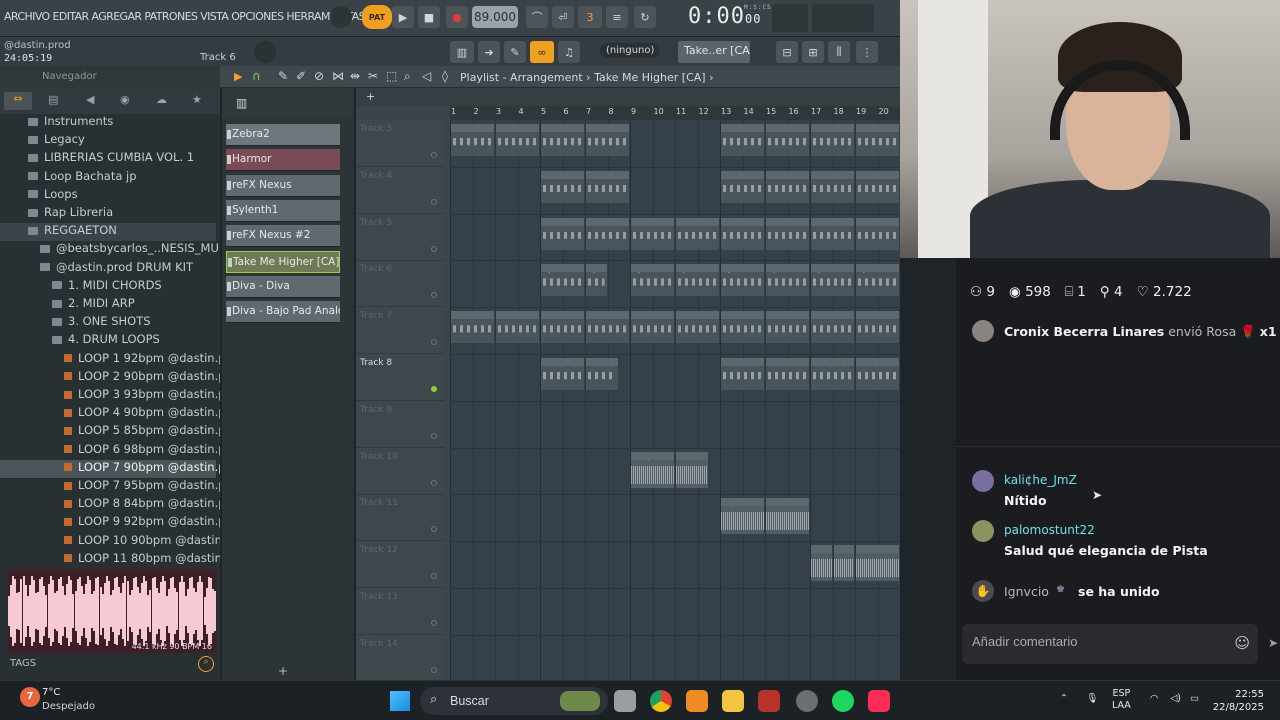 This screenshot has height=720, width=1280. What do you see at coordinates (110, 396) in the screenshot?
I see `browser-file: LOOP 3 93bpm @dastin.prod` at bounding box center [110, 396].